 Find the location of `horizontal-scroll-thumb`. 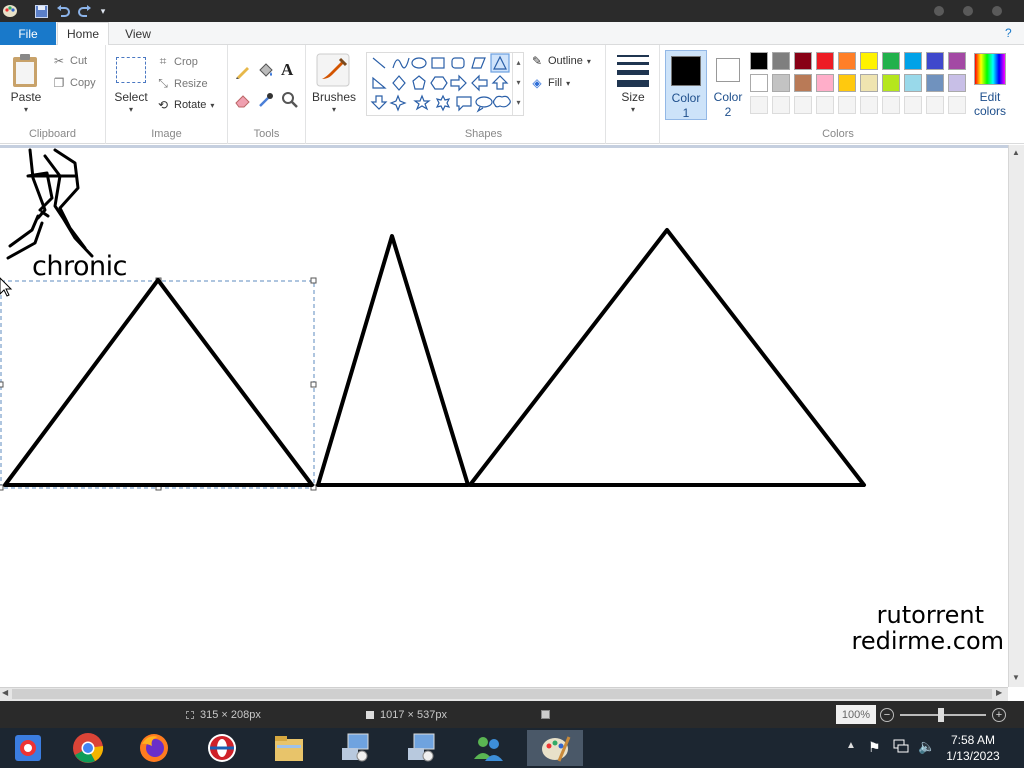

horizontal-scroll-thumb is located at coordinates (502, 694).